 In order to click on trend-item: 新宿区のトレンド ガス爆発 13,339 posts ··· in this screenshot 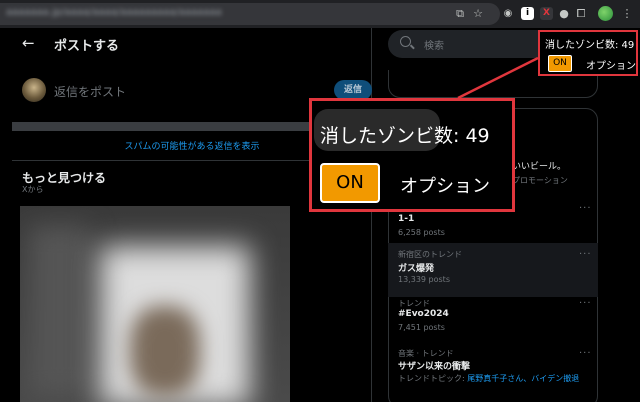, I will do `click(493, 270)`.